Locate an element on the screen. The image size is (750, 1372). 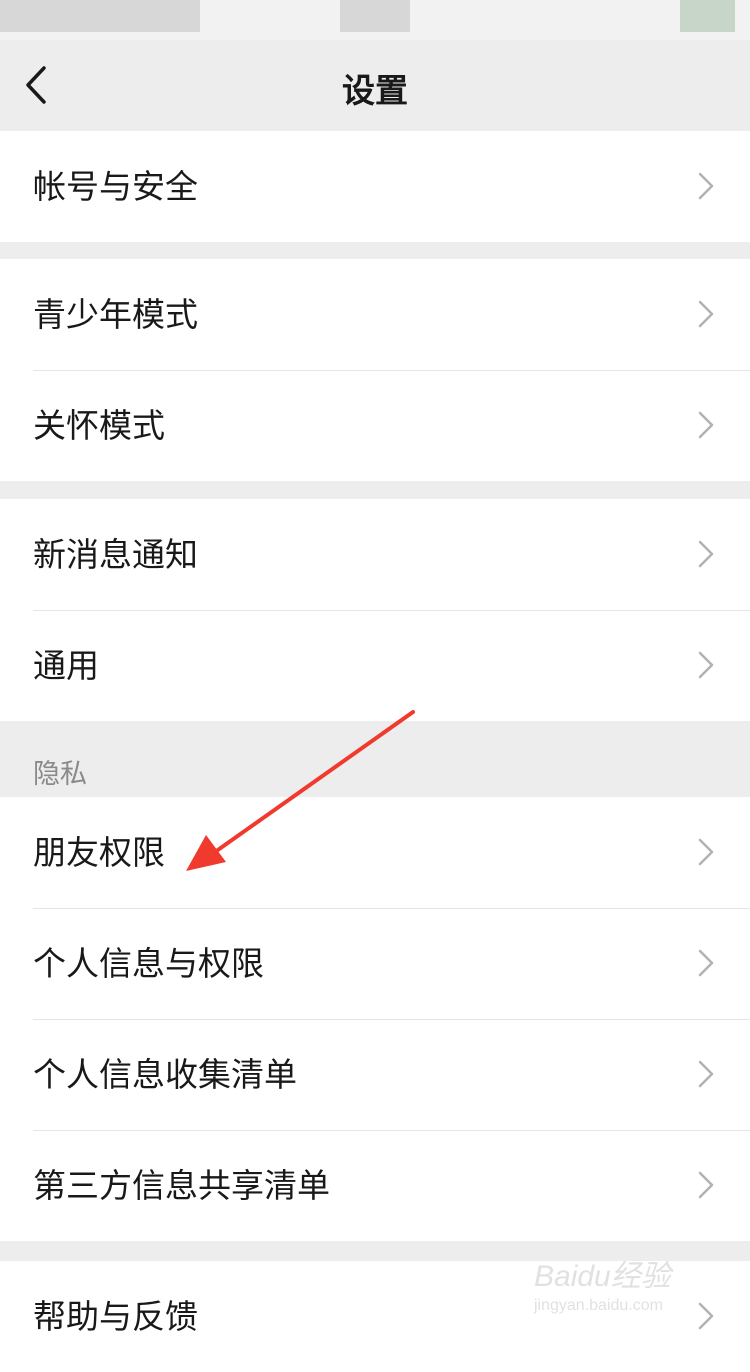
settings-group-account: 帐号与安全 is located at coordinates (375, 186).